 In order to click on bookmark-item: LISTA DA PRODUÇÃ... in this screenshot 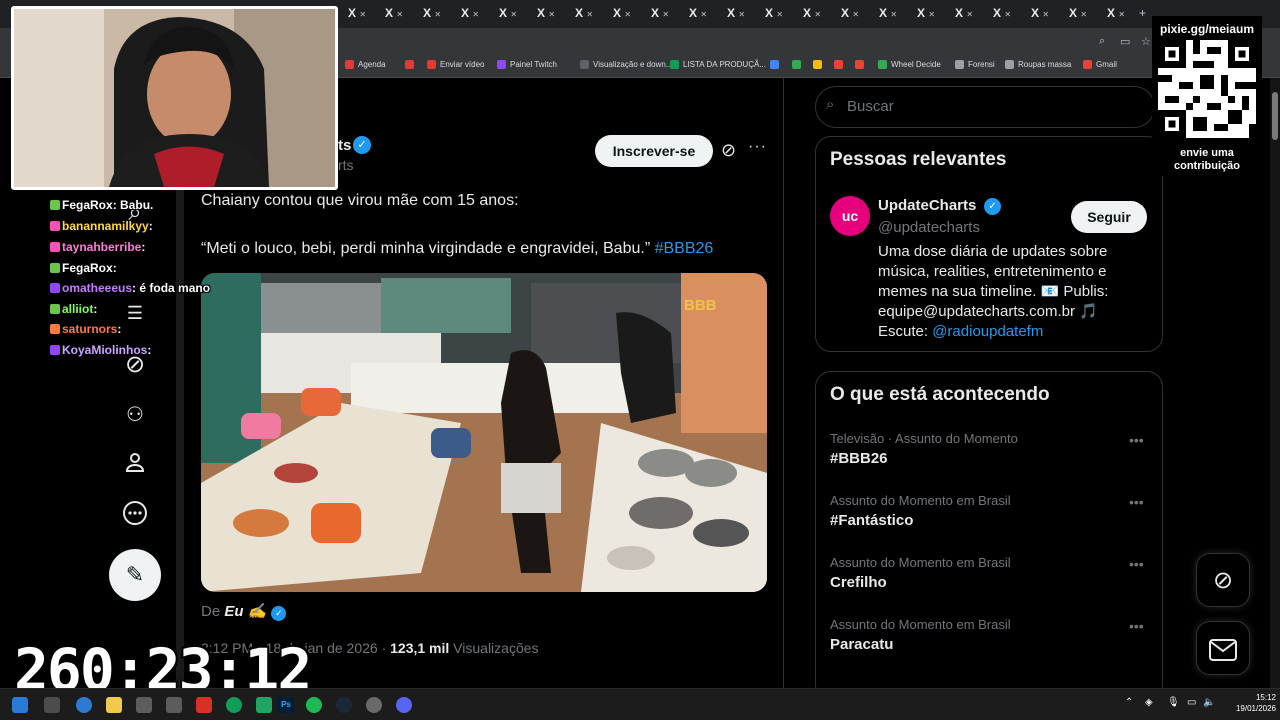, I will do `click(718, 64)`.